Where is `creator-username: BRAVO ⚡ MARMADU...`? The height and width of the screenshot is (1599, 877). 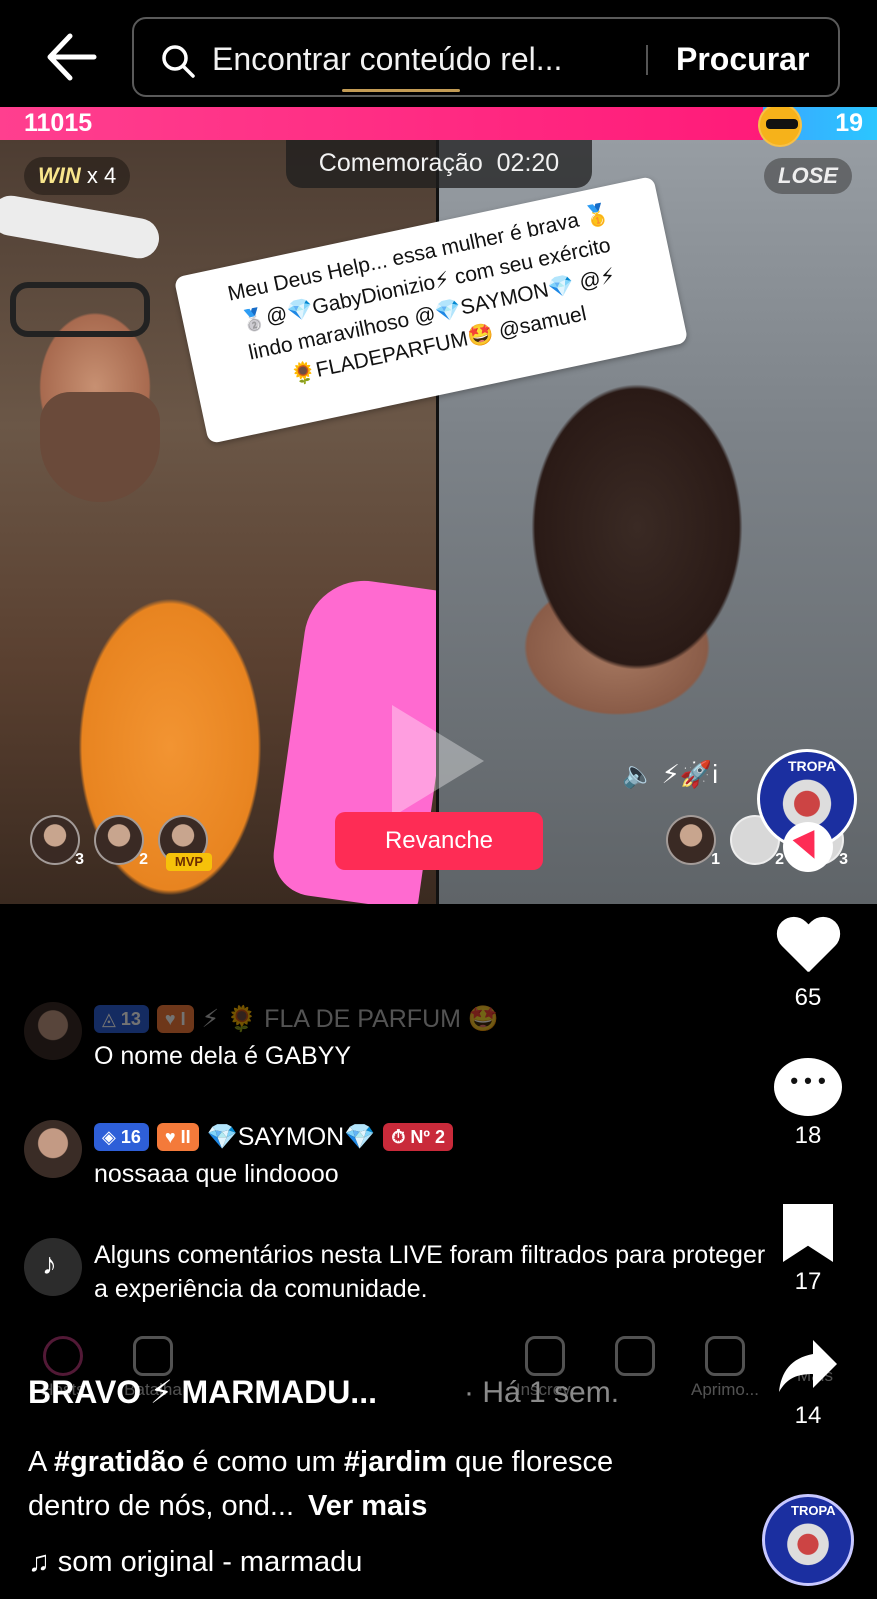 creator-username: BRAVO ⚡ MARMADU... is located at coordinates (202, 1392).